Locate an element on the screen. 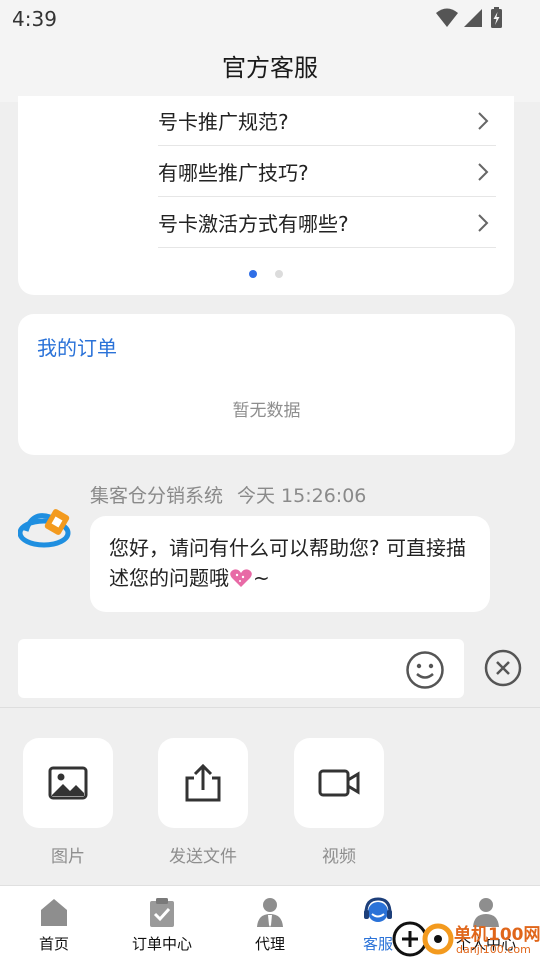  agent-person-icon is located at coordinates (270, 912).